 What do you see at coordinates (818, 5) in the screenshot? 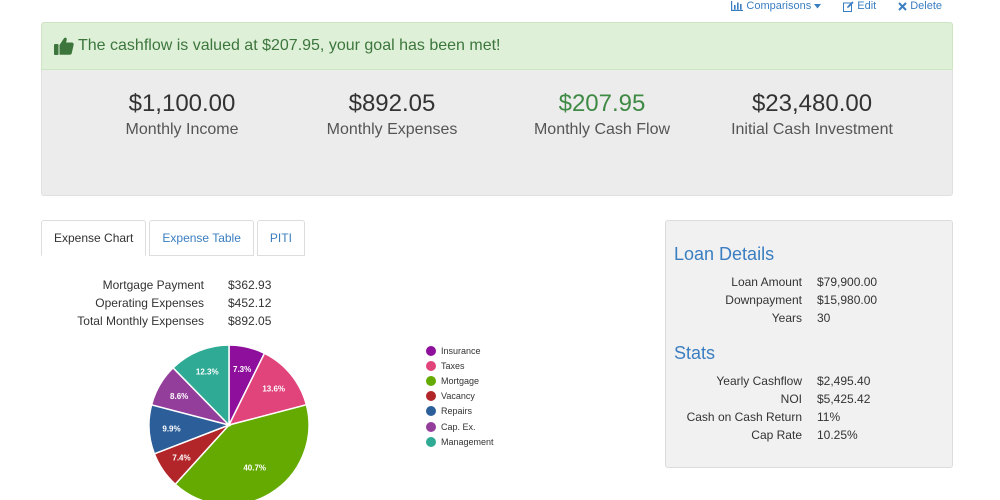
I see `caret-down-icon` at bounding box center [818, 5].